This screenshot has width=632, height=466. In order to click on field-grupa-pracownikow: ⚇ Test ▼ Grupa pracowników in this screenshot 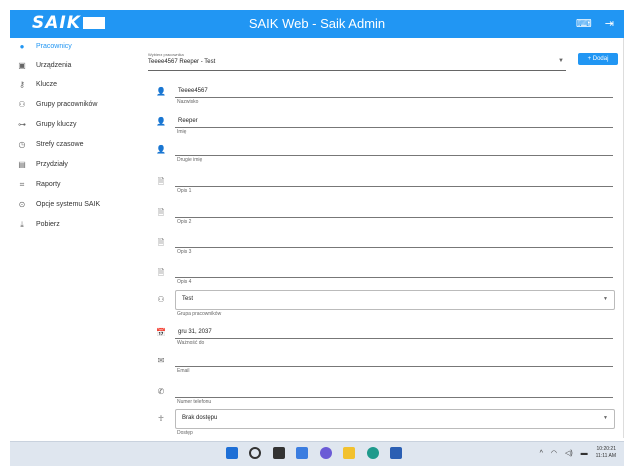, I will do `click(381, 305)`.